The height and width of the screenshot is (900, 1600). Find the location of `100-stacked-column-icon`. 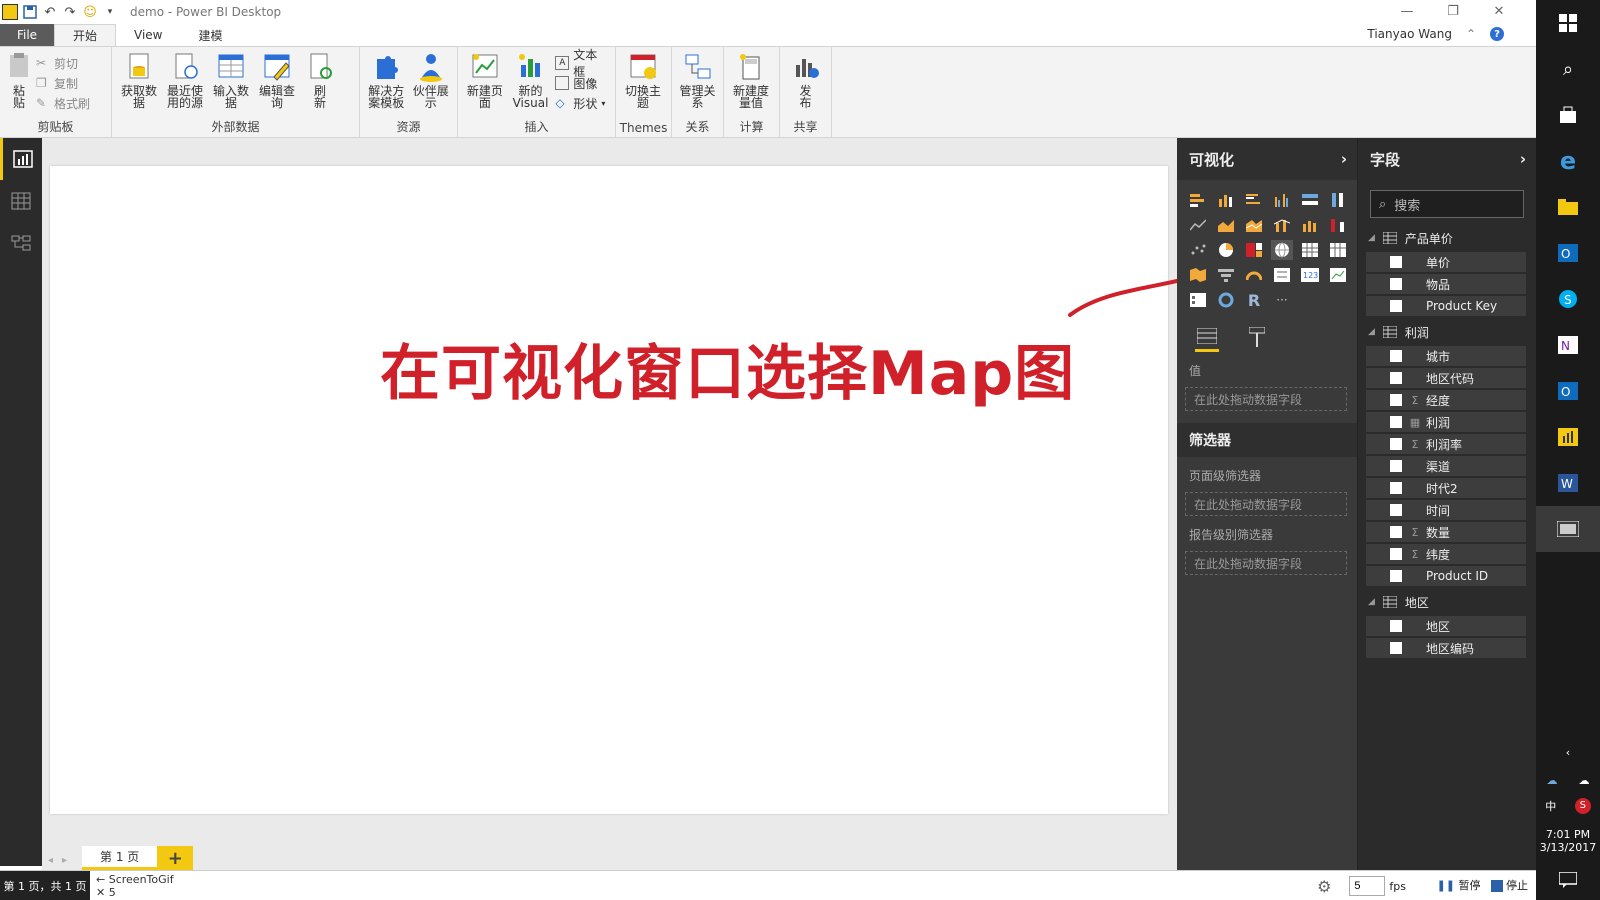

100-stacked-column-icon is located at coordinates (1338, 200).